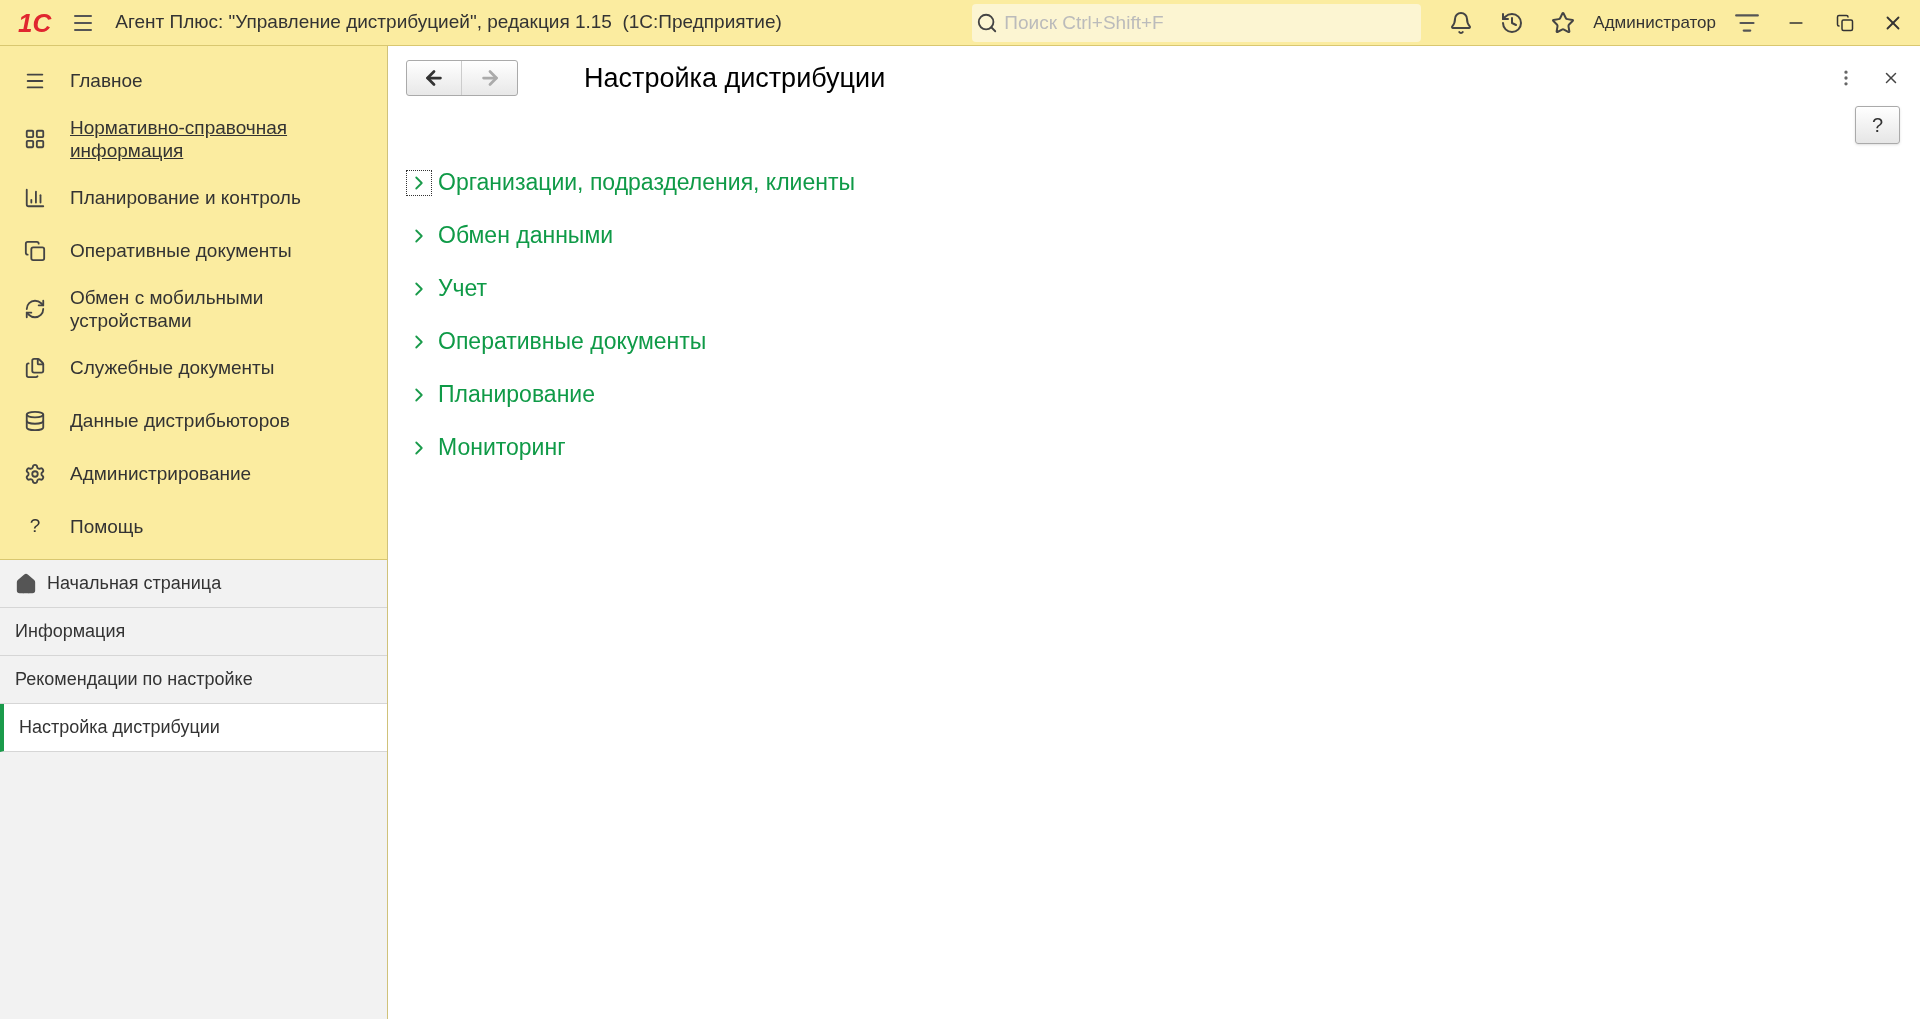  Describe the element at coordinates (107, 526) in the screenshot. I see `section-link: Помощь` at that location.